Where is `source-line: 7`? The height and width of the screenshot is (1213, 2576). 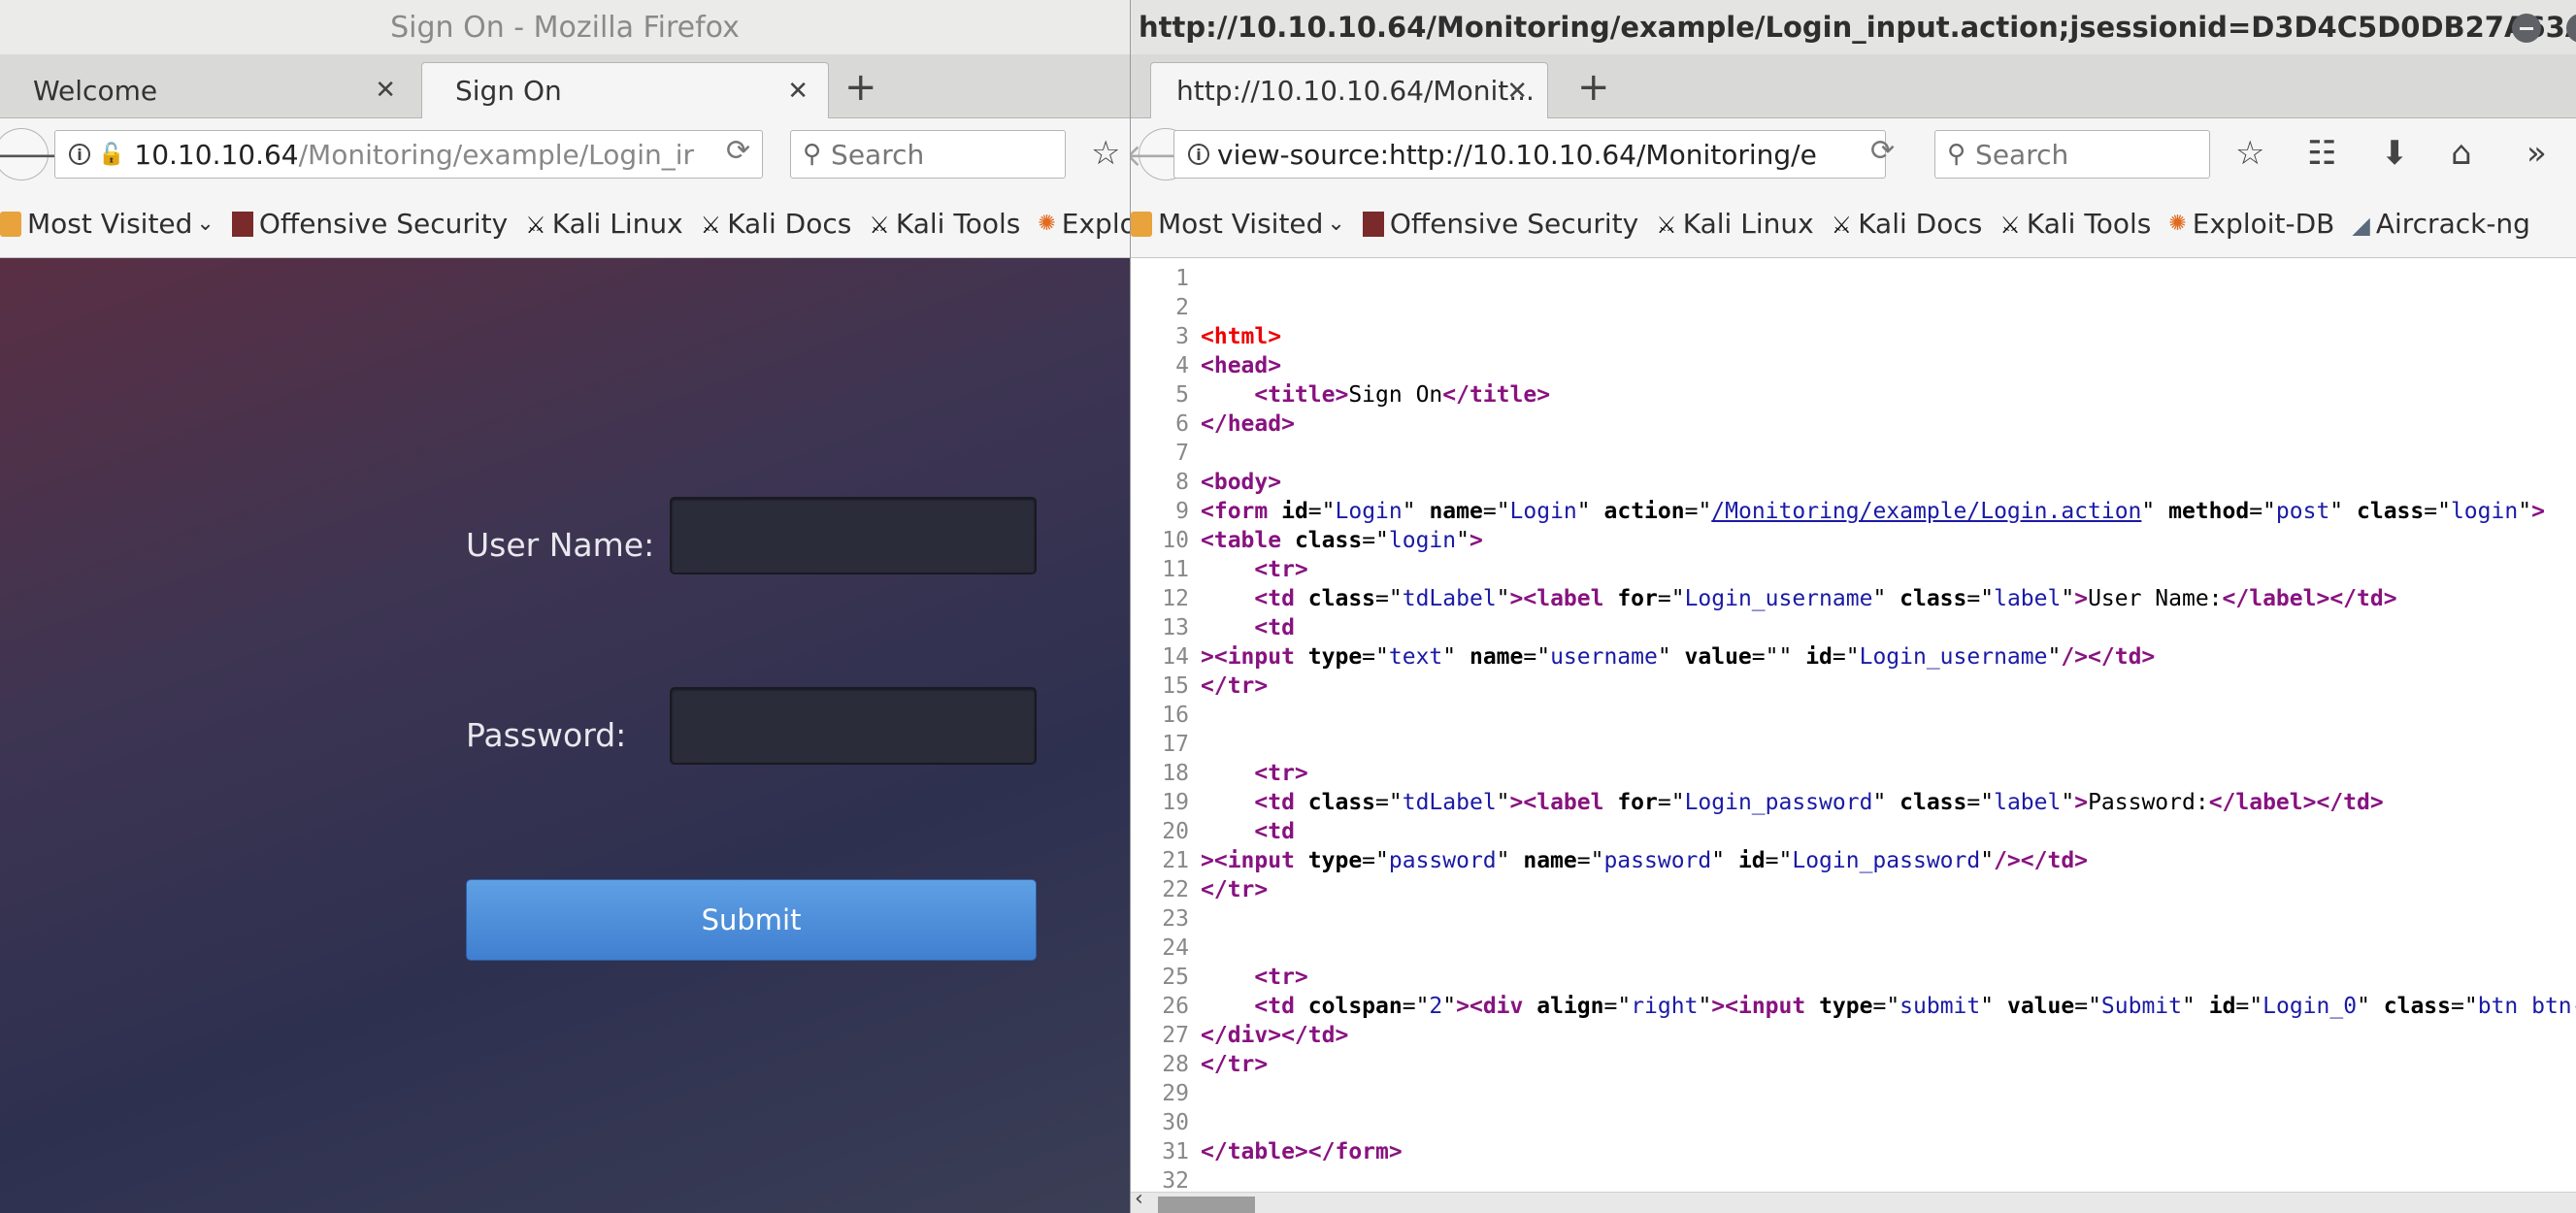
source-line: 7 is located at coordinates (1166, 453).